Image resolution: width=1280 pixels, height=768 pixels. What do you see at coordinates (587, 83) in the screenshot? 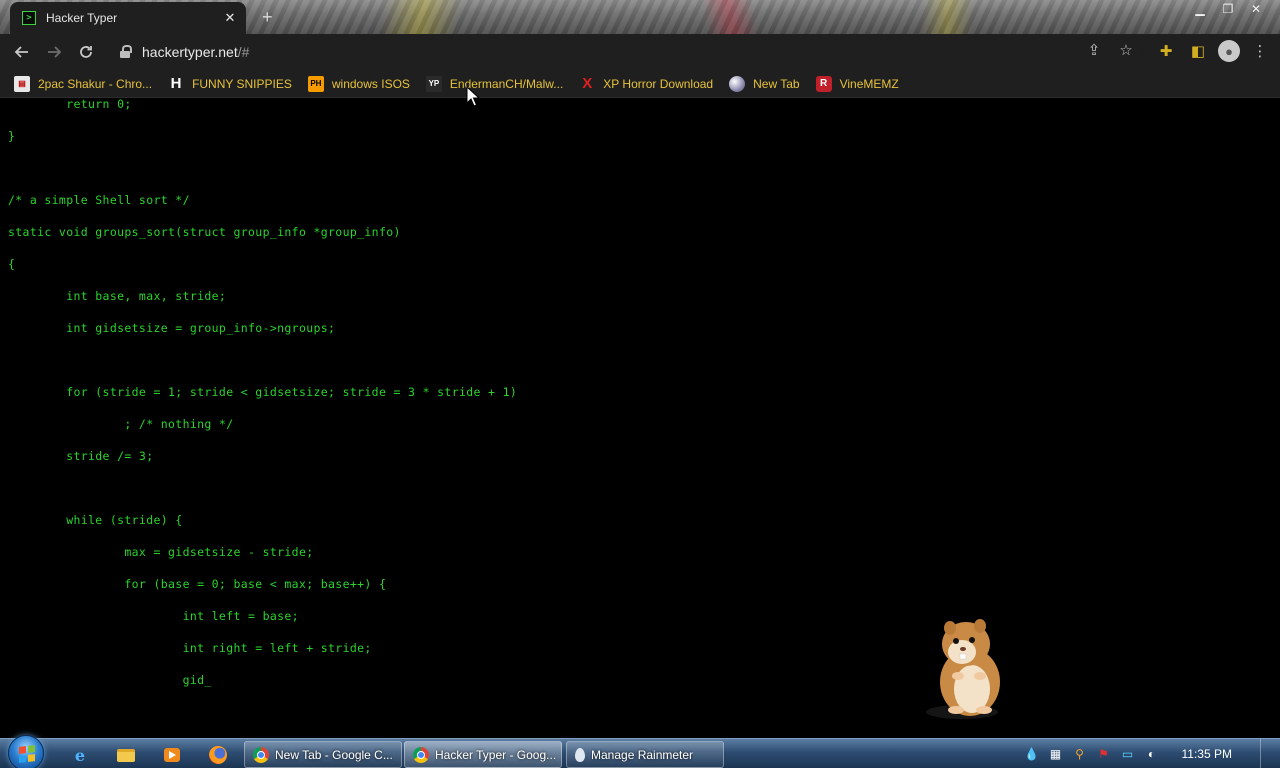
I see `x-favicon-icon: X` at bounding box center [587, 83].